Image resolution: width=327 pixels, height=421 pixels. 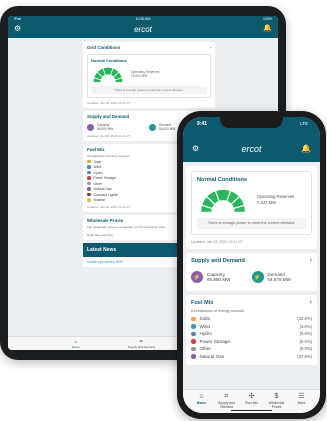 What do you see at coordinates (251, 357) in the screenshot?
I see `list-item: Natural Gas (37.6%)` at bounding box center [251, 357].